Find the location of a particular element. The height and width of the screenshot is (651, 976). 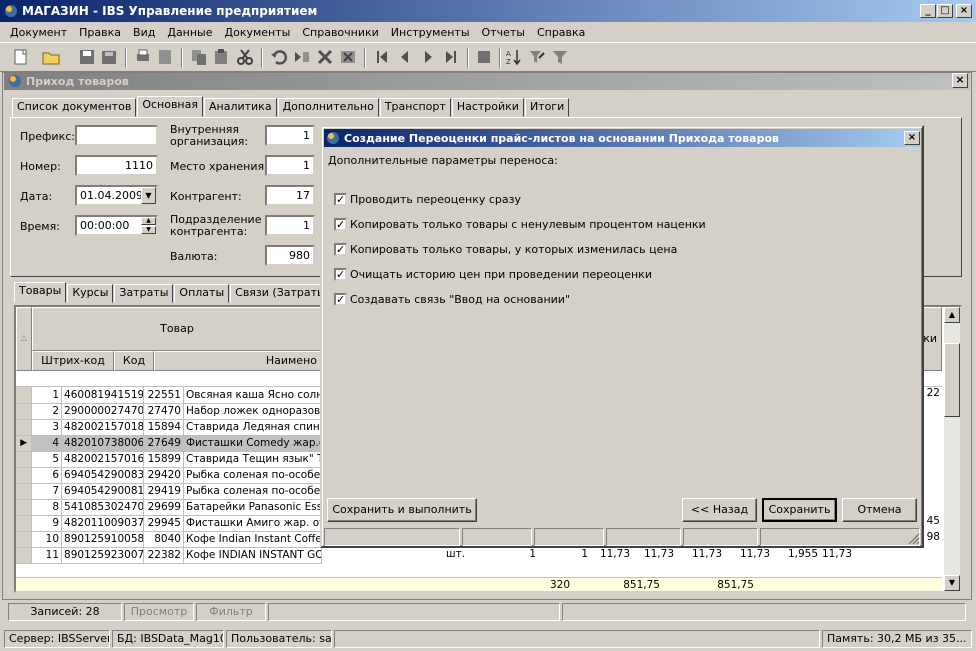

view-mode: Просмотр is located at coordinates (159, 612).